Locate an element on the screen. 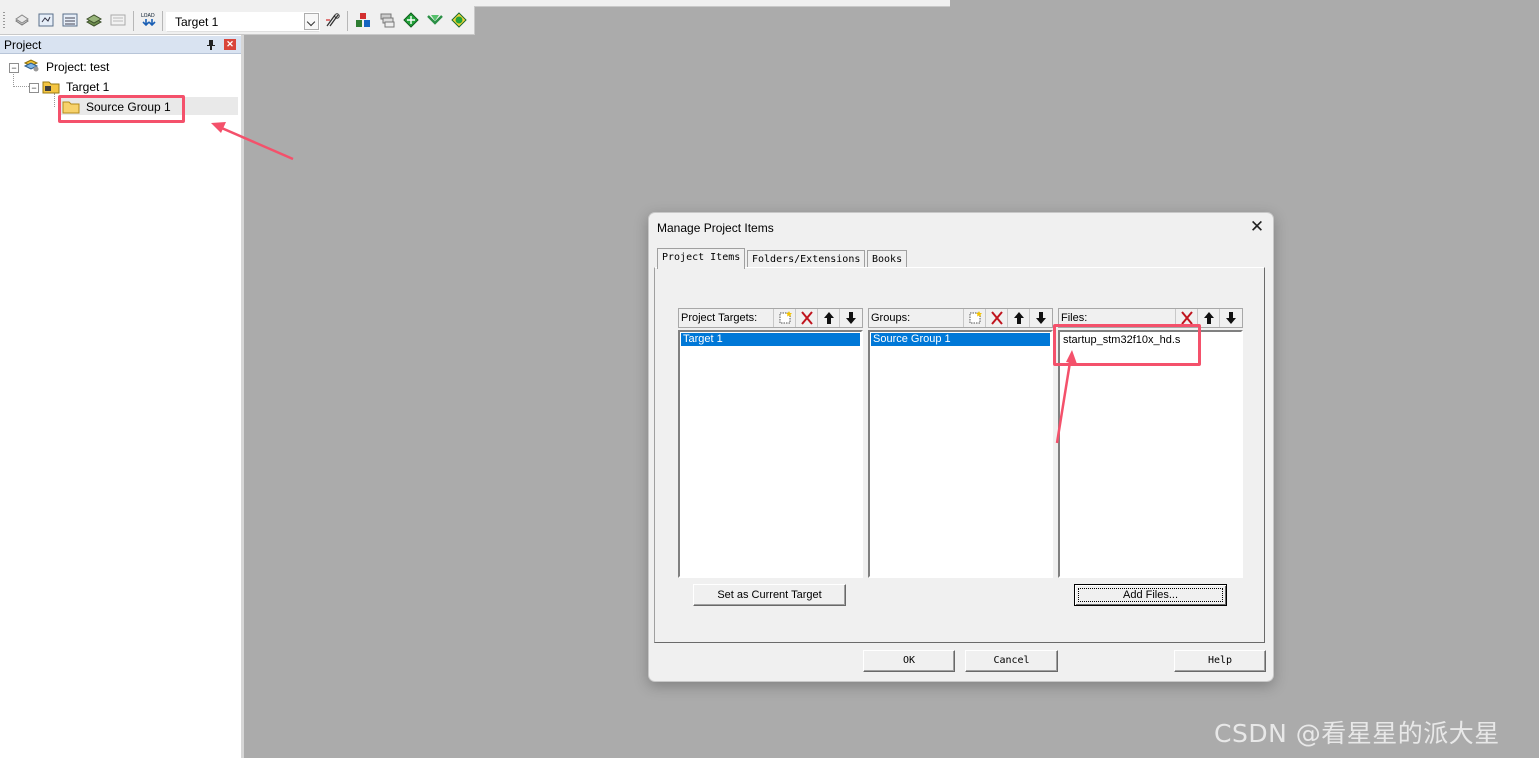 Image resolution: width=1539 pixels, height=758 pixels. project-window-header: Project ✕ is located at coordinates (120, 45).